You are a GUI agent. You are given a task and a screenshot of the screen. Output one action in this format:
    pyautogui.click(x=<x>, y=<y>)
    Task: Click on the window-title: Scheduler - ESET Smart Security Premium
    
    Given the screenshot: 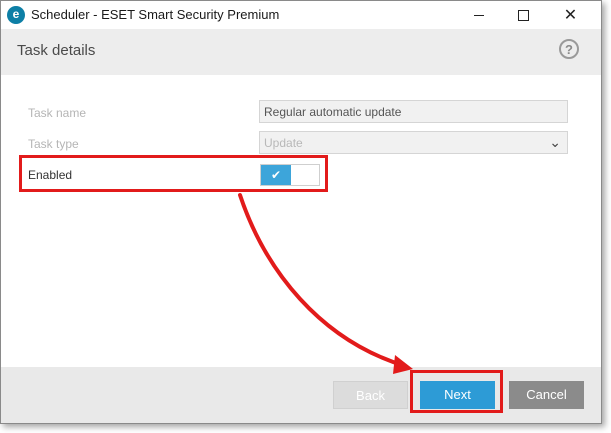 What is the action you would take?
    pyautogui.click(x=155, y=14)
    